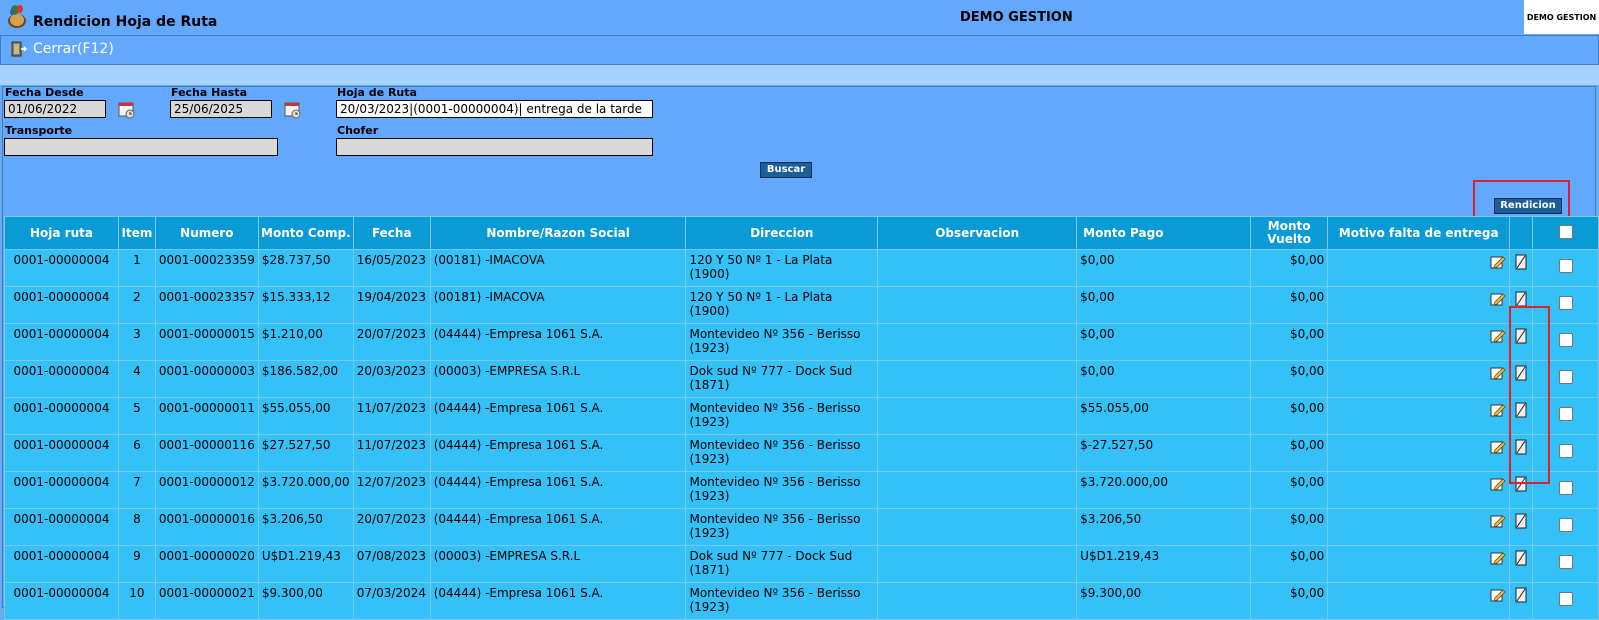 This screenshot has height=620, width=1599. What do you see at coordinates (558, 305) in the screenshot?
I see `cell-nombre: (00181) -IMACOVA` at bounding box center [558, 305].